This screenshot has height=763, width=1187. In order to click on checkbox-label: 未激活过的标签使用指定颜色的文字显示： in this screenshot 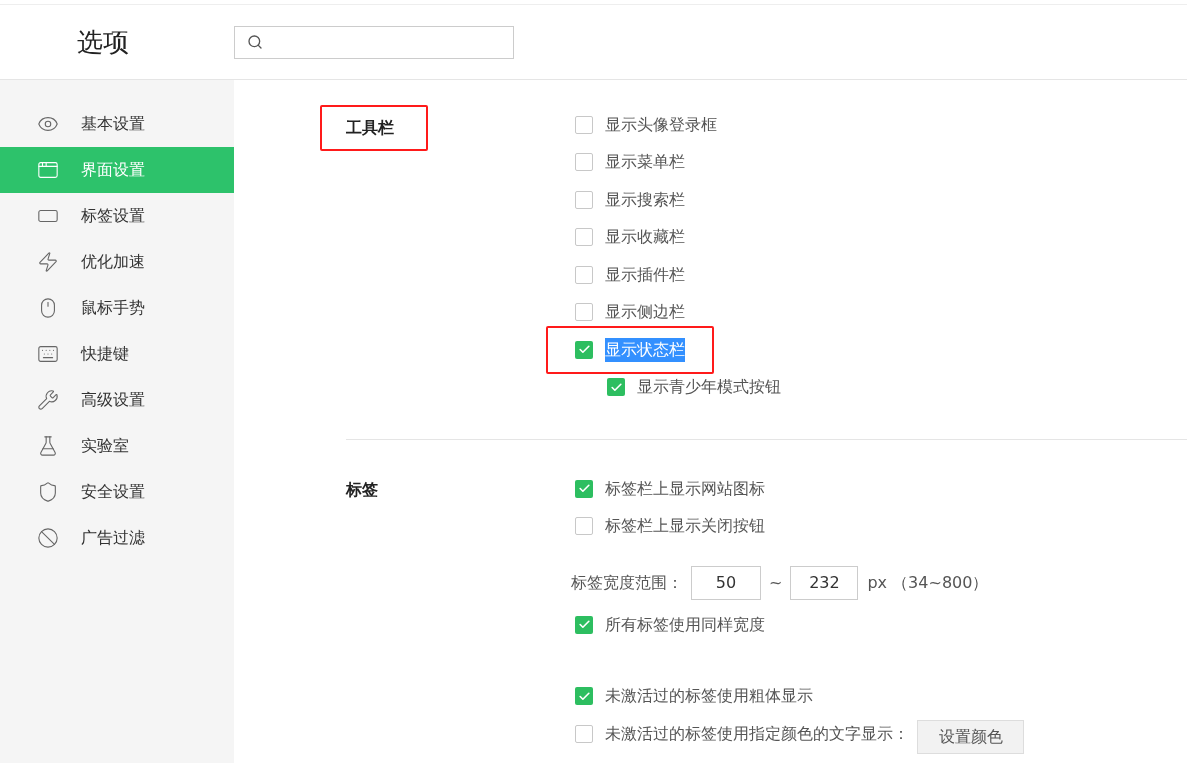, I will do `click(757, 733)`.